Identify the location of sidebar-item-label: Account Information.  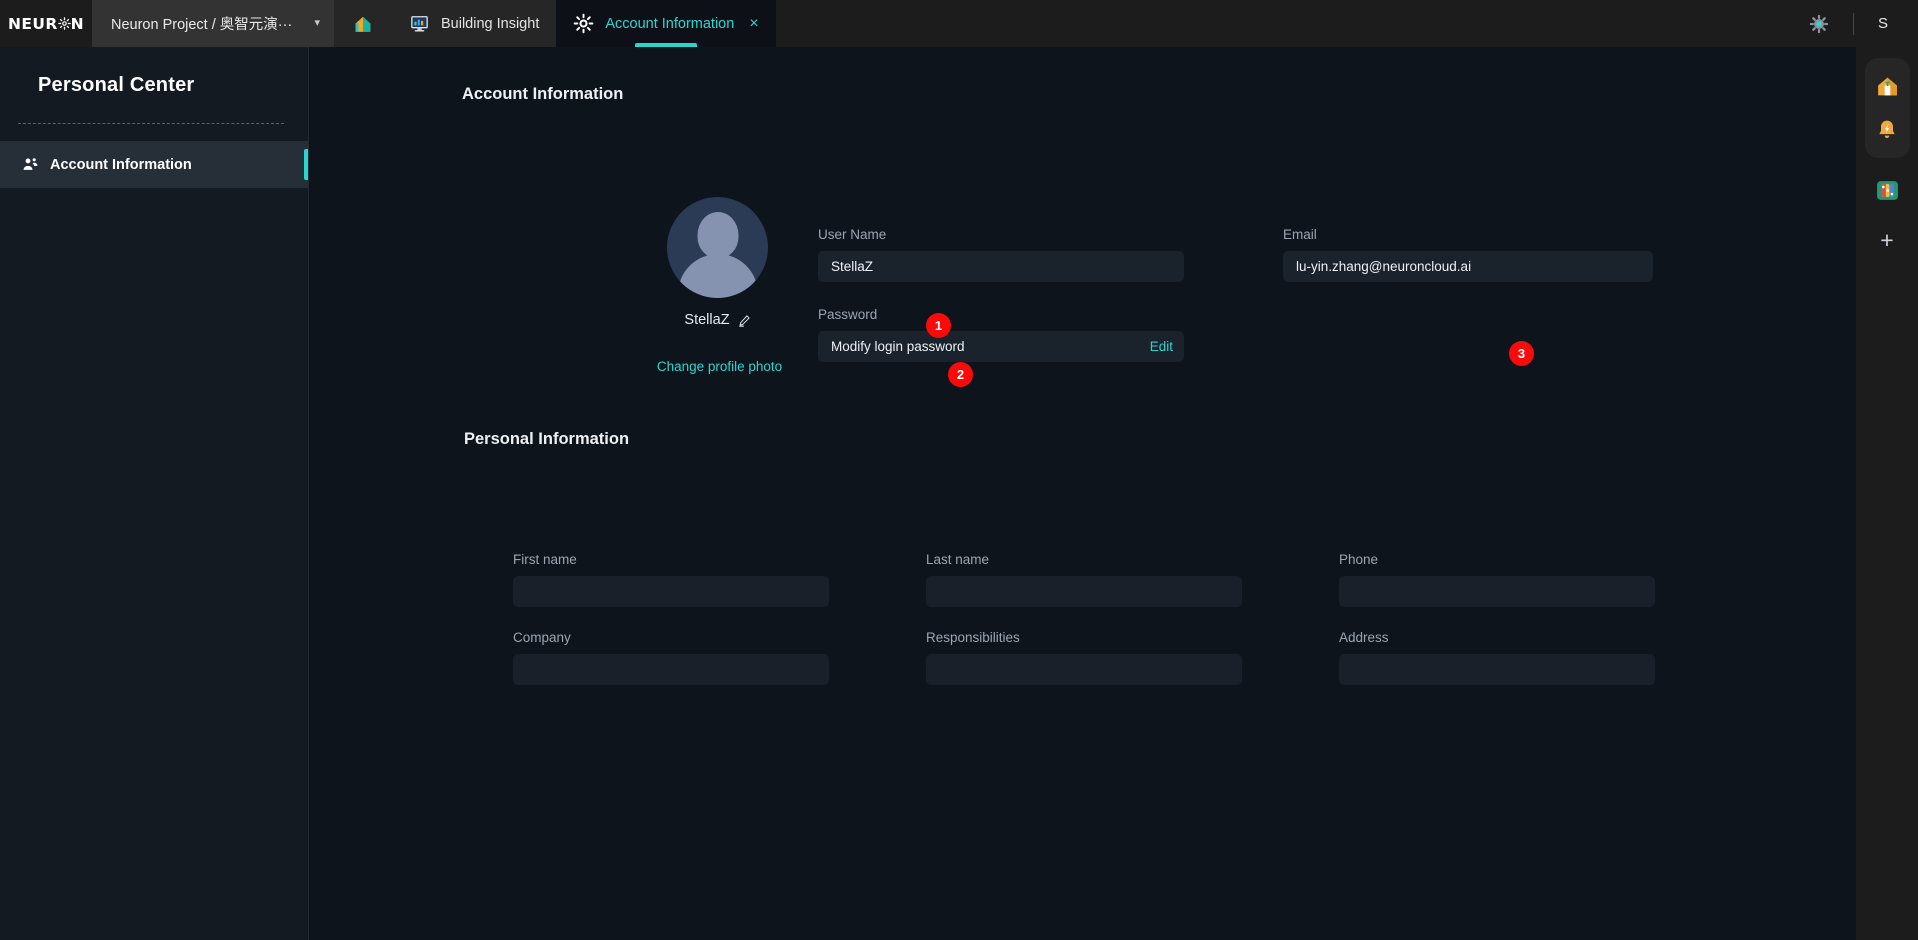
(121, 164).